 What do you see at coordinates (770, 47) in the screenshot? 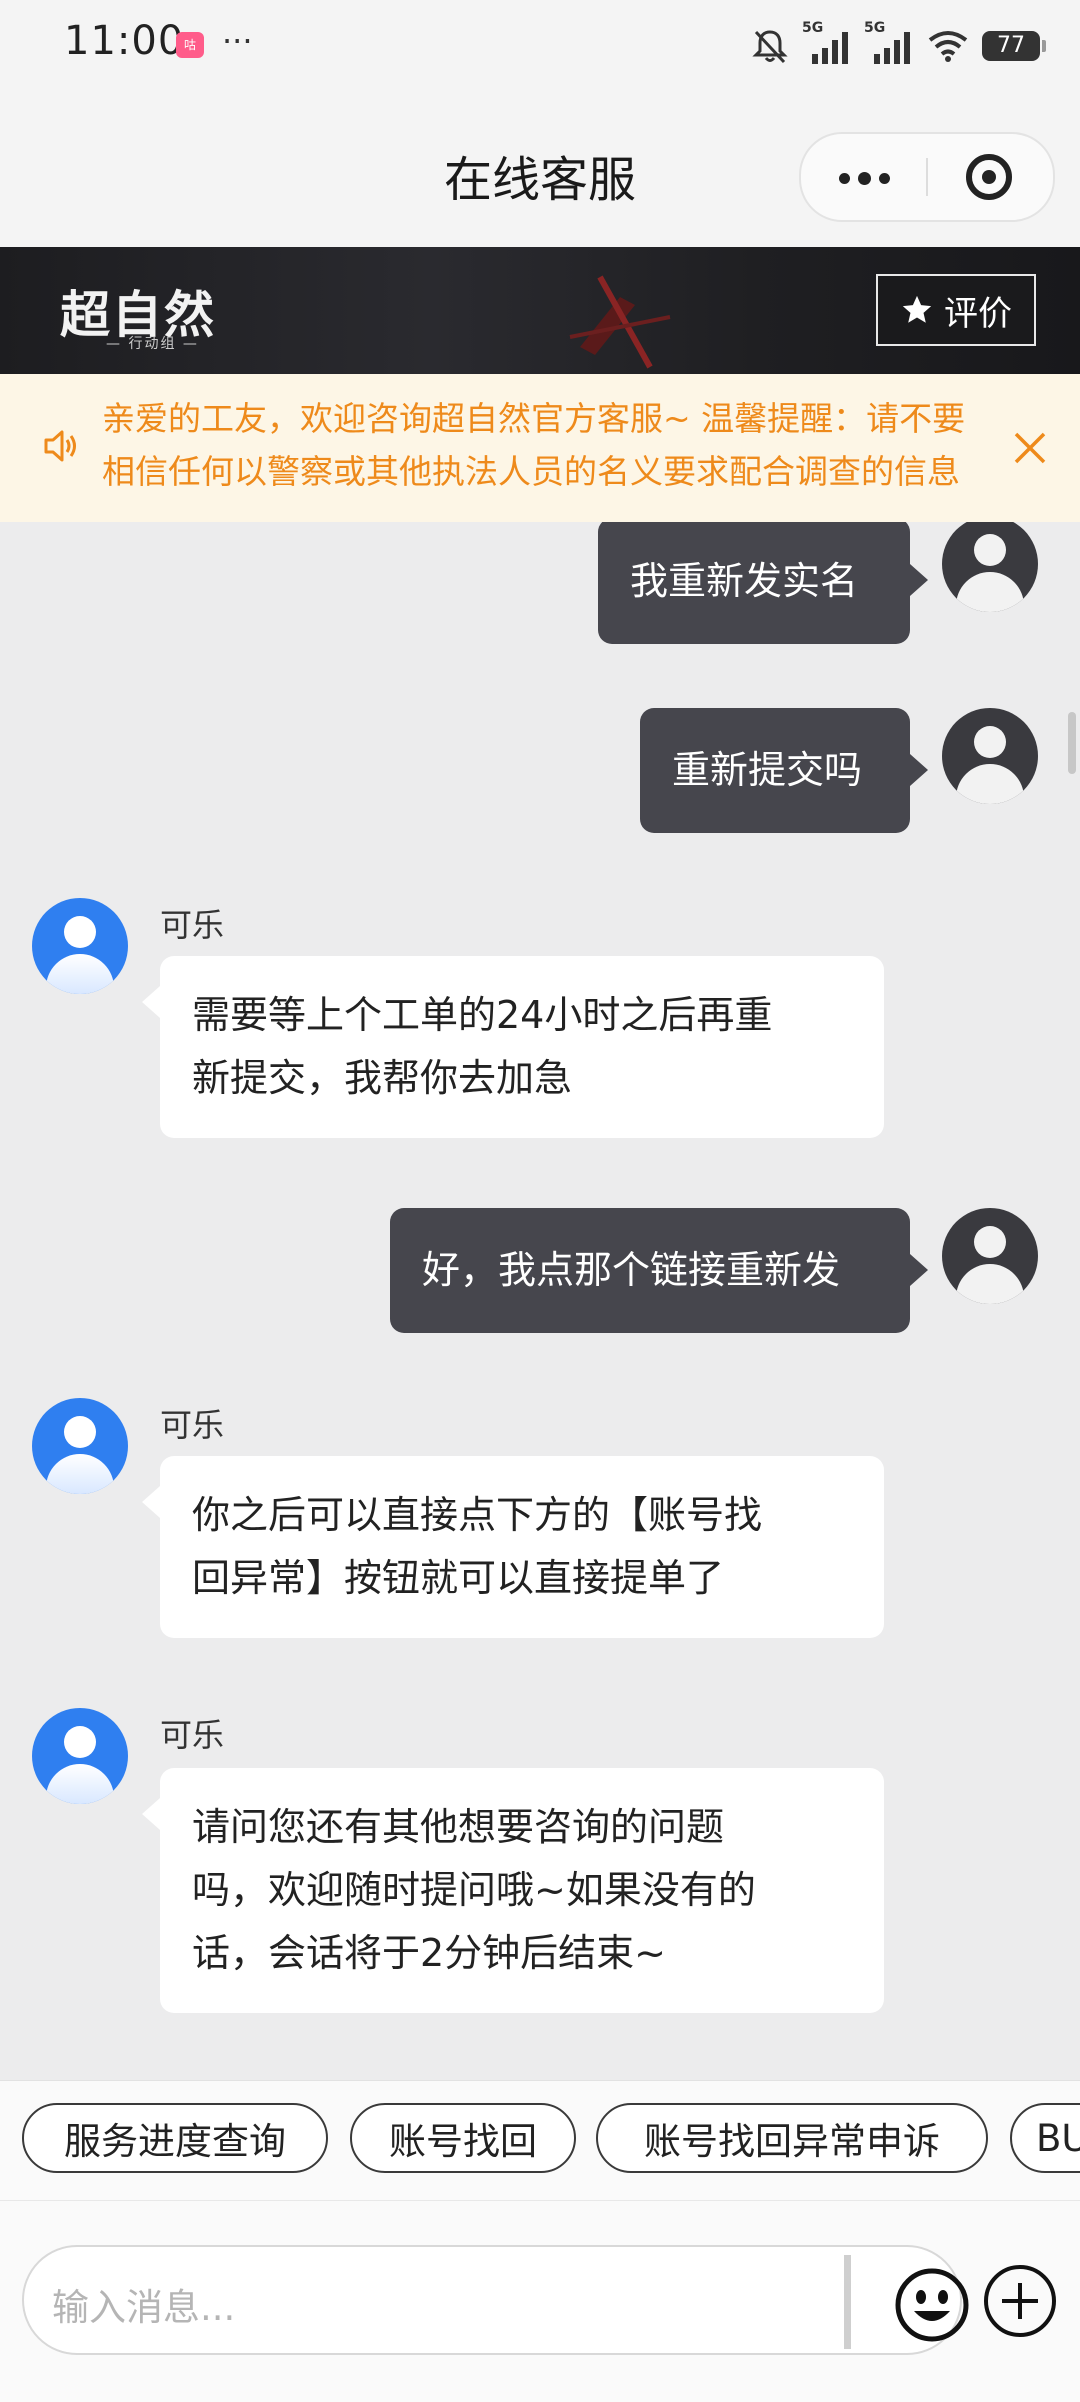
I see `mute-icon` at bounding box center [770, 47].